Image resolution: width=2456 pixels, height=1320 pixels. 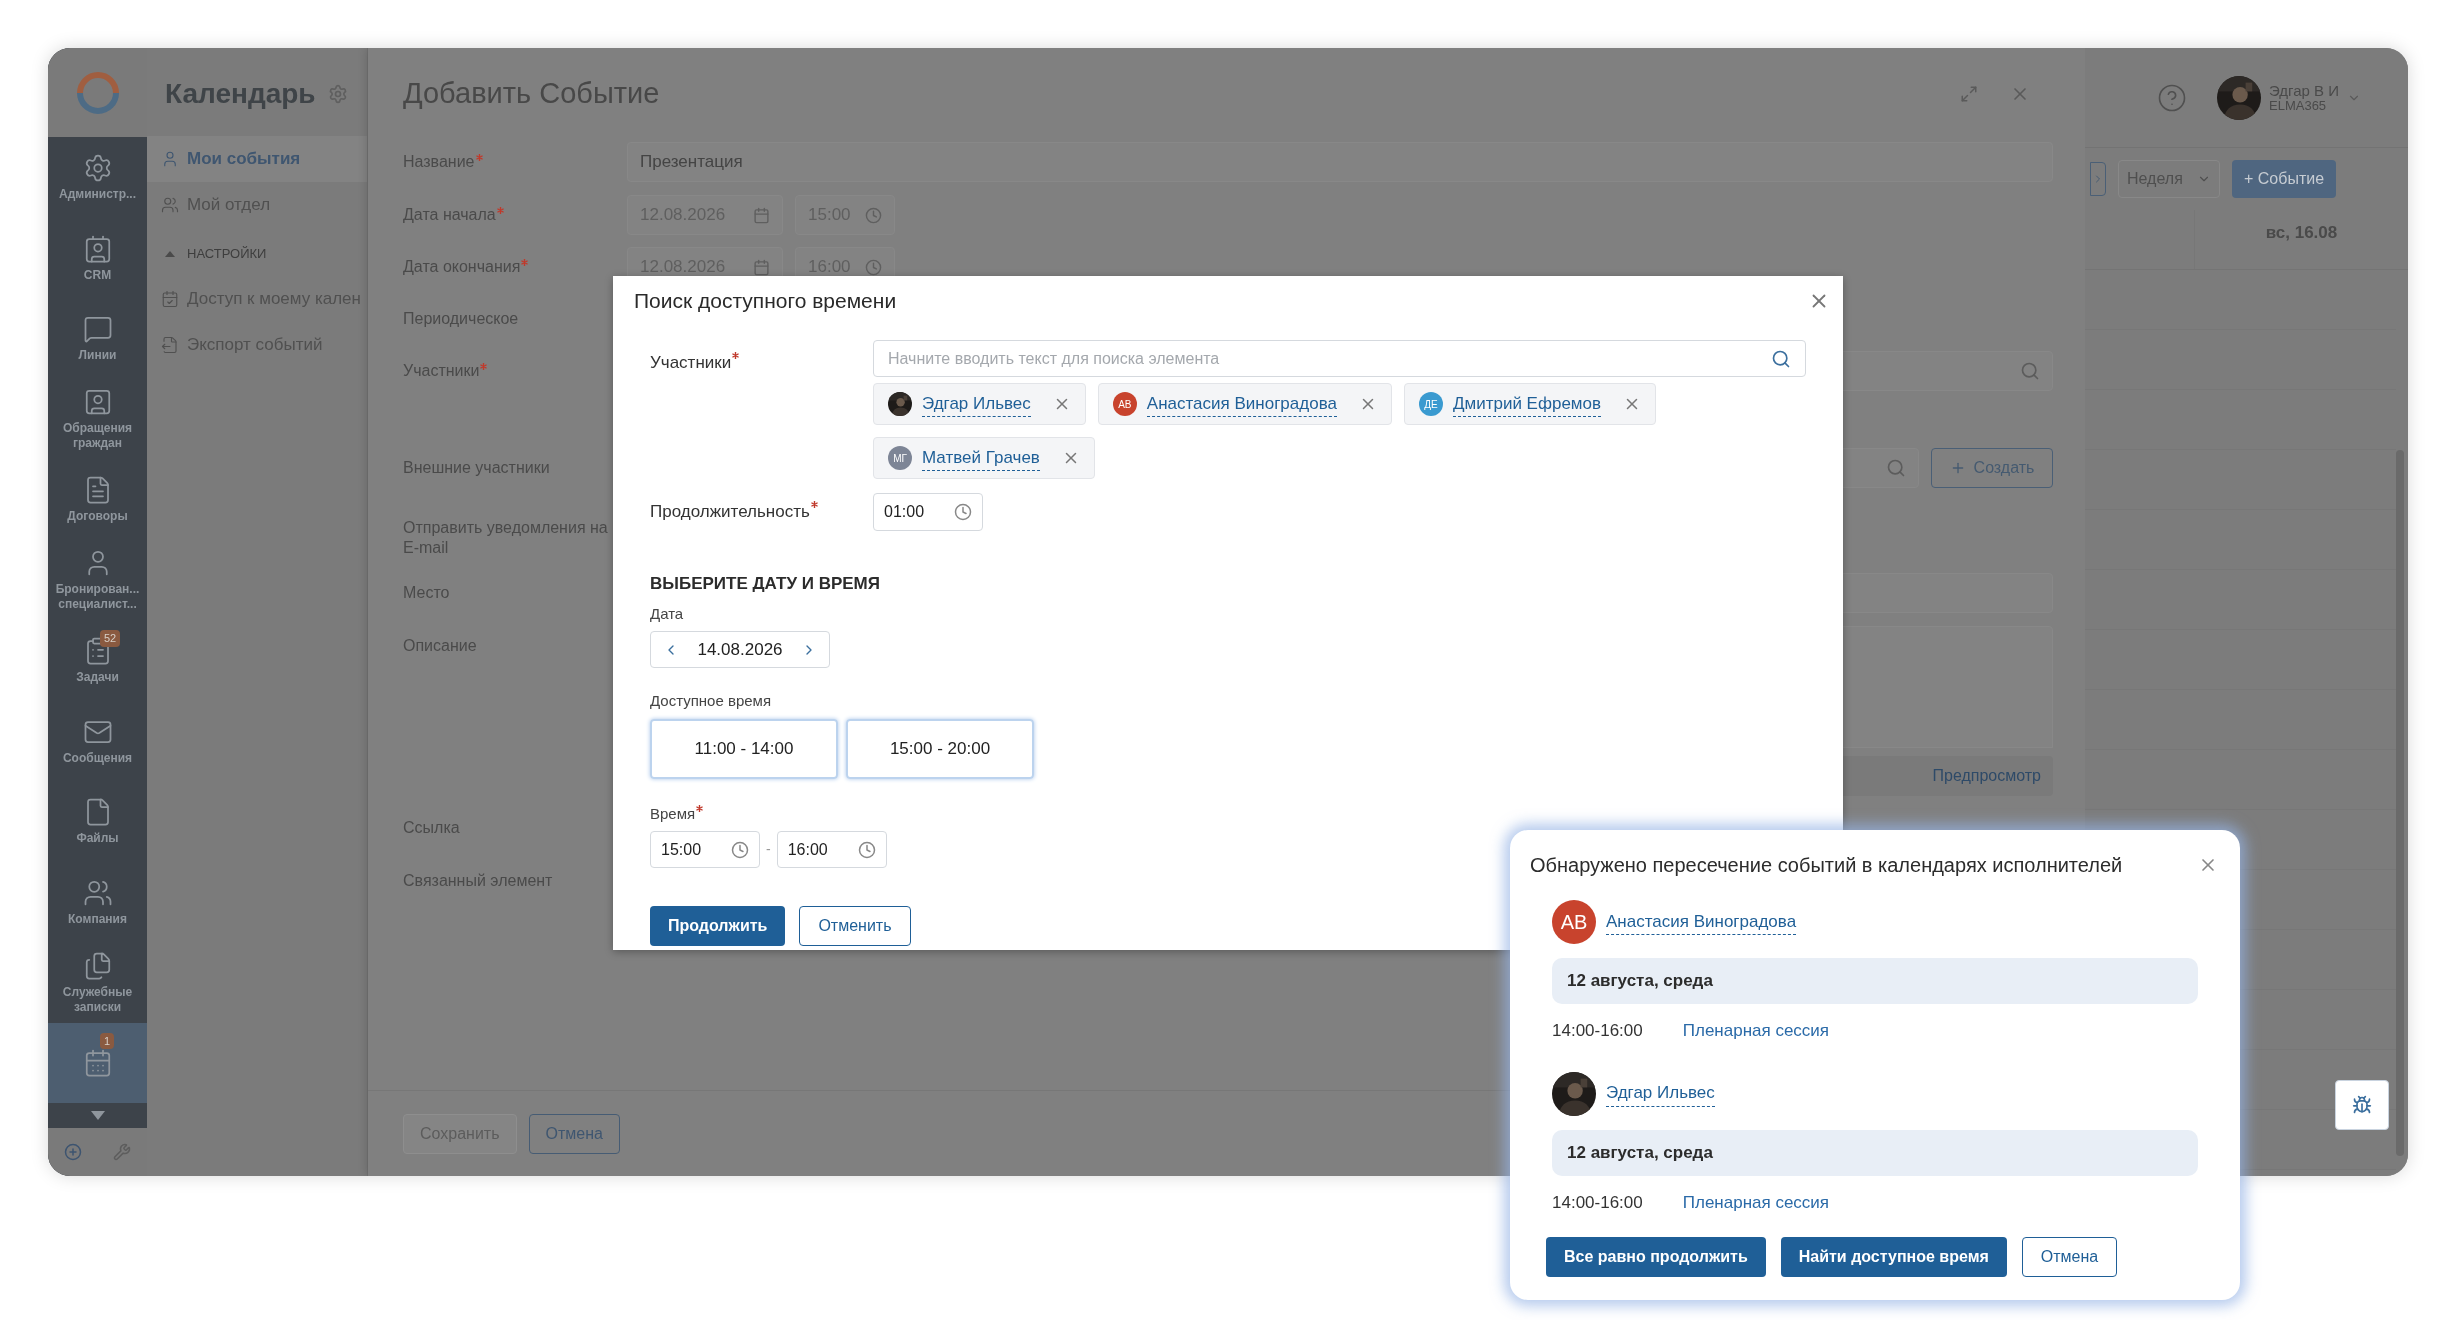 I want to click on dialog-title: Обнаружено пересечение событий в календарях исполнителей, so click(x=1826, y=865).